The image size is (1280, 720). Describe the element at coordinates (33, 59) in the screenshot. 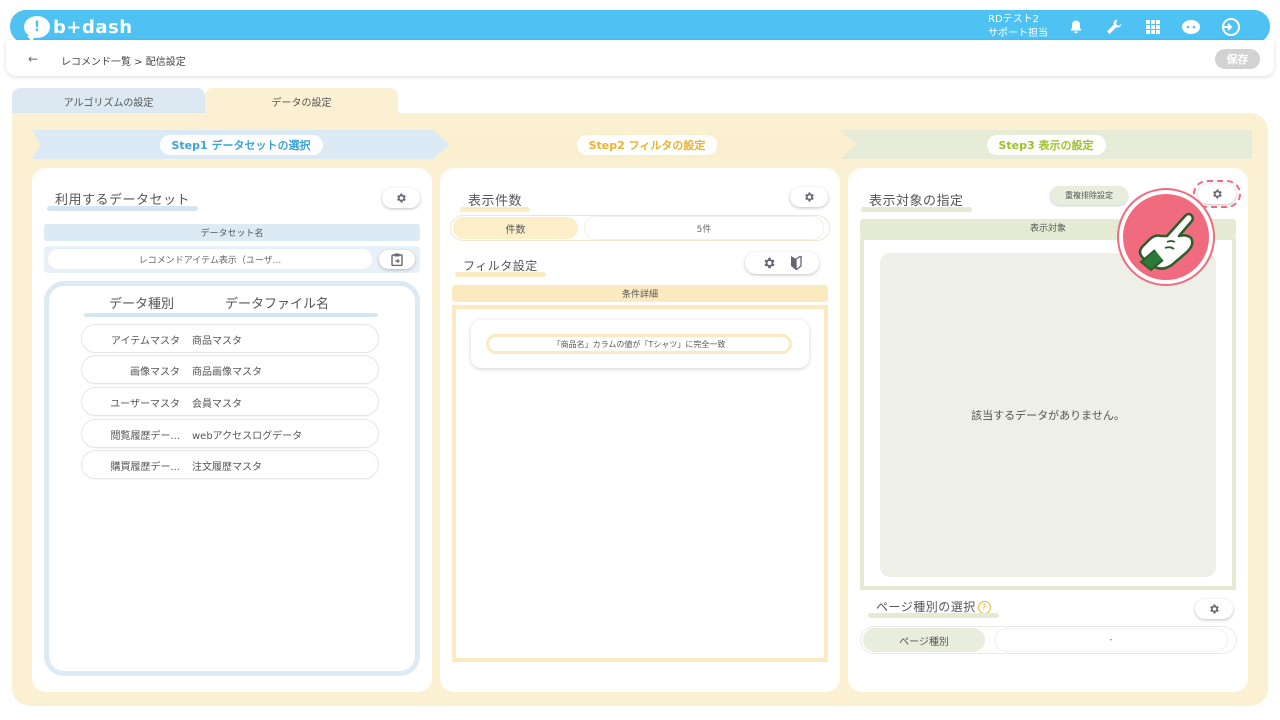

I see `back-arrow-icon: ←` at that location.